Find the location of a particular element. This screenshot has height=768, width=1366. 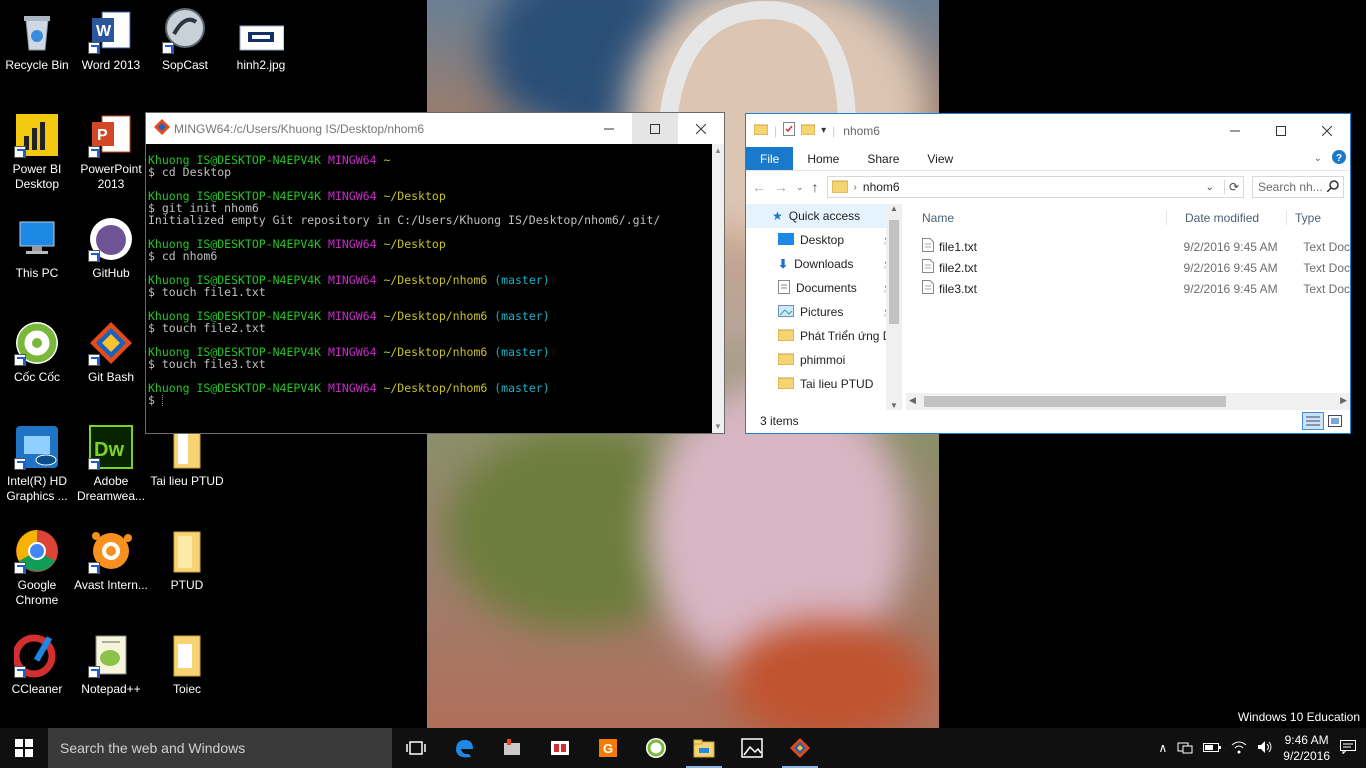

taskbar-coccoc is located at coordinates (656, 748).